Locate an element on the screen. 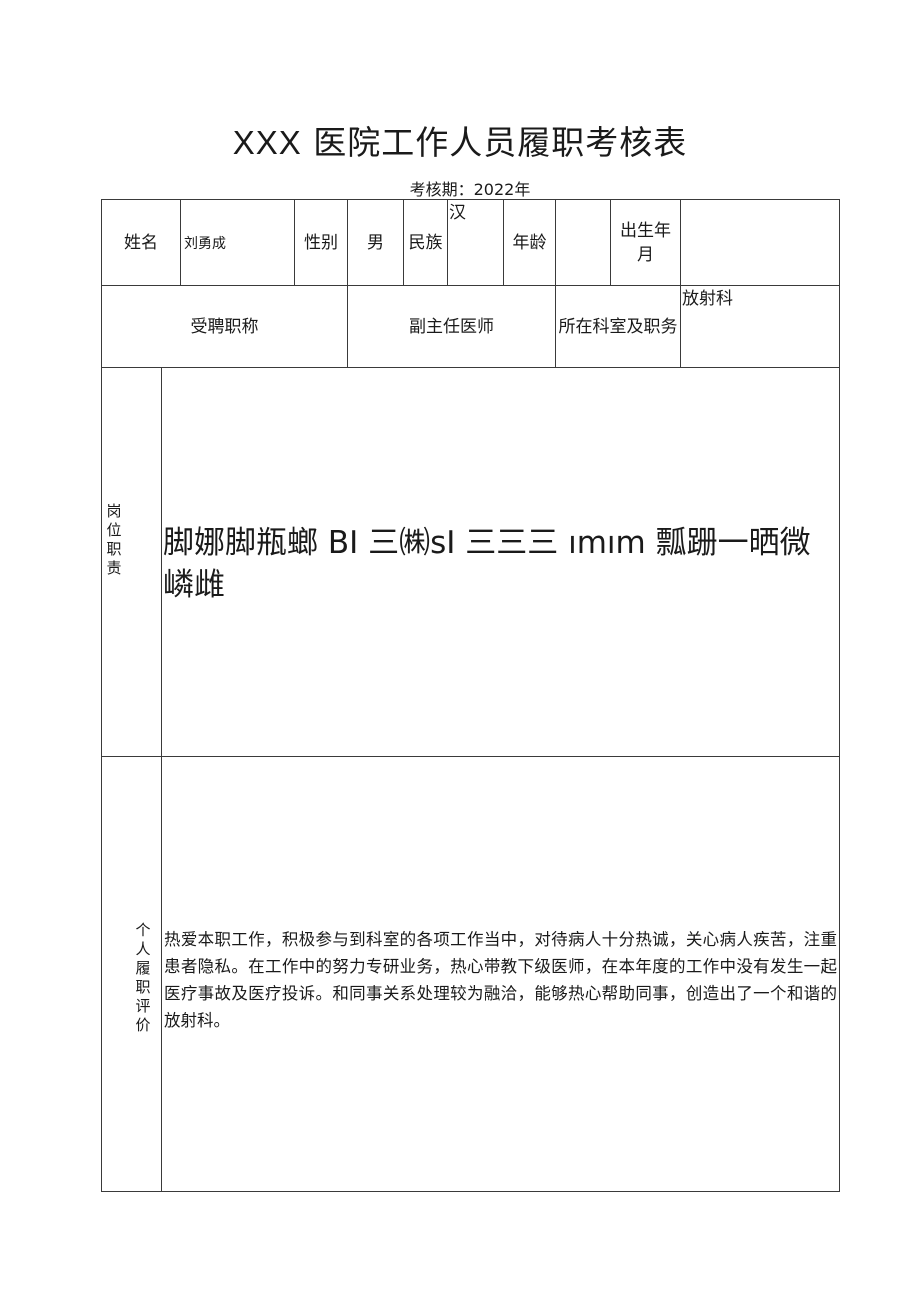 Image resolution: width=920 pixels, height=1301 pixels. gender-label: 性别 is located at coordinates (321, 242).